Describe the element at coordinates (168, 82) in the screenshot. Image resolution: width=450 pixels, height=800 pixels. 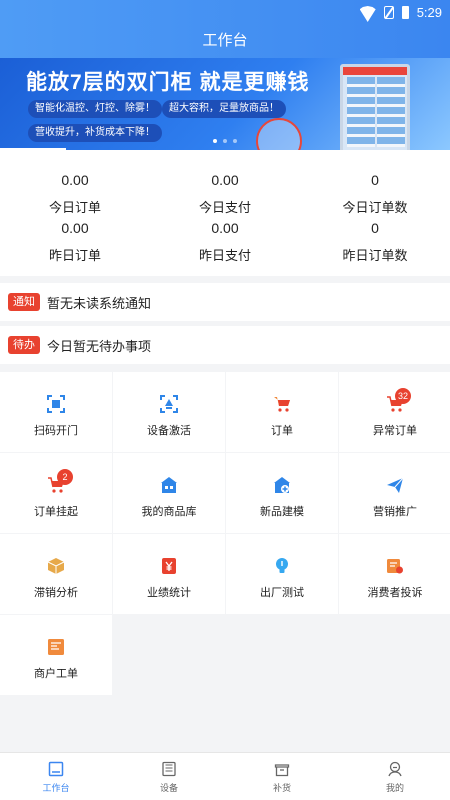
I see `banner-headline: 能放7层的双门柜 就是更赚钱` at that location.